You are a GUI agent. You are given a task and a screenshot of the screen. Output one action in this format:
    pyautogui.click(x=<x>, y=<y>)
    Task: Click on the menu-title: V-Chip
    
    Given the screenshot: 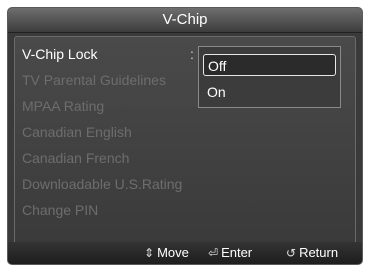 What is the action you would take?
    pyautogui.click(x=185, y=20)
    